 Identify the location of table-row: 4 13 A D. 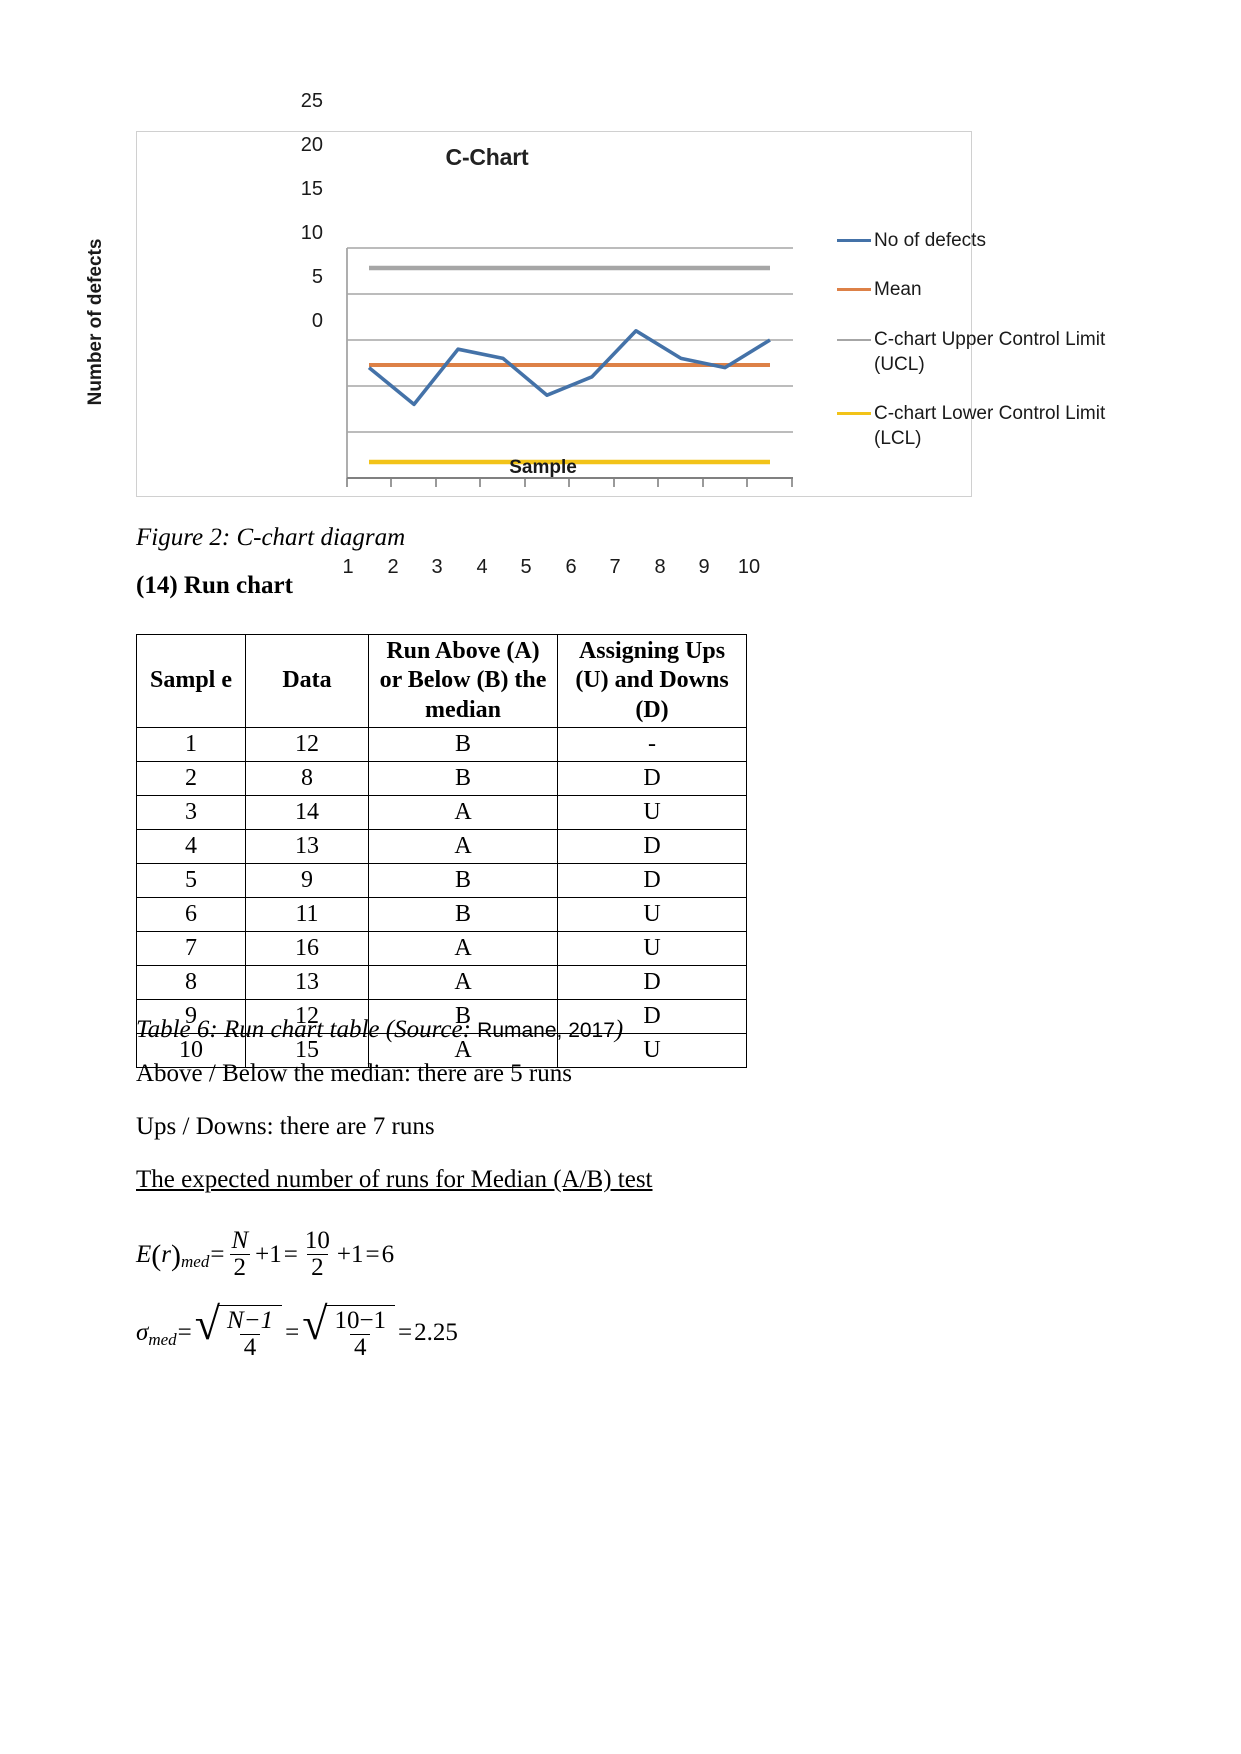
(441, 846).